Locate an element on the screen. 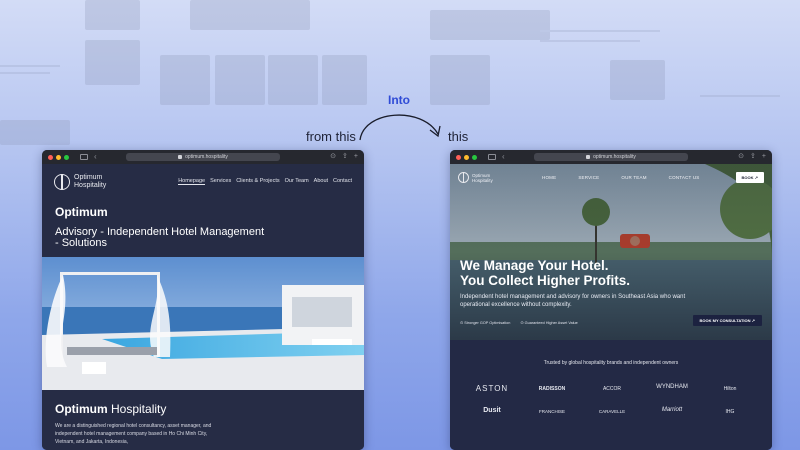 This screenshot has width=800, height=450. nav-contact: Contact is located at coordinates (342, 181).